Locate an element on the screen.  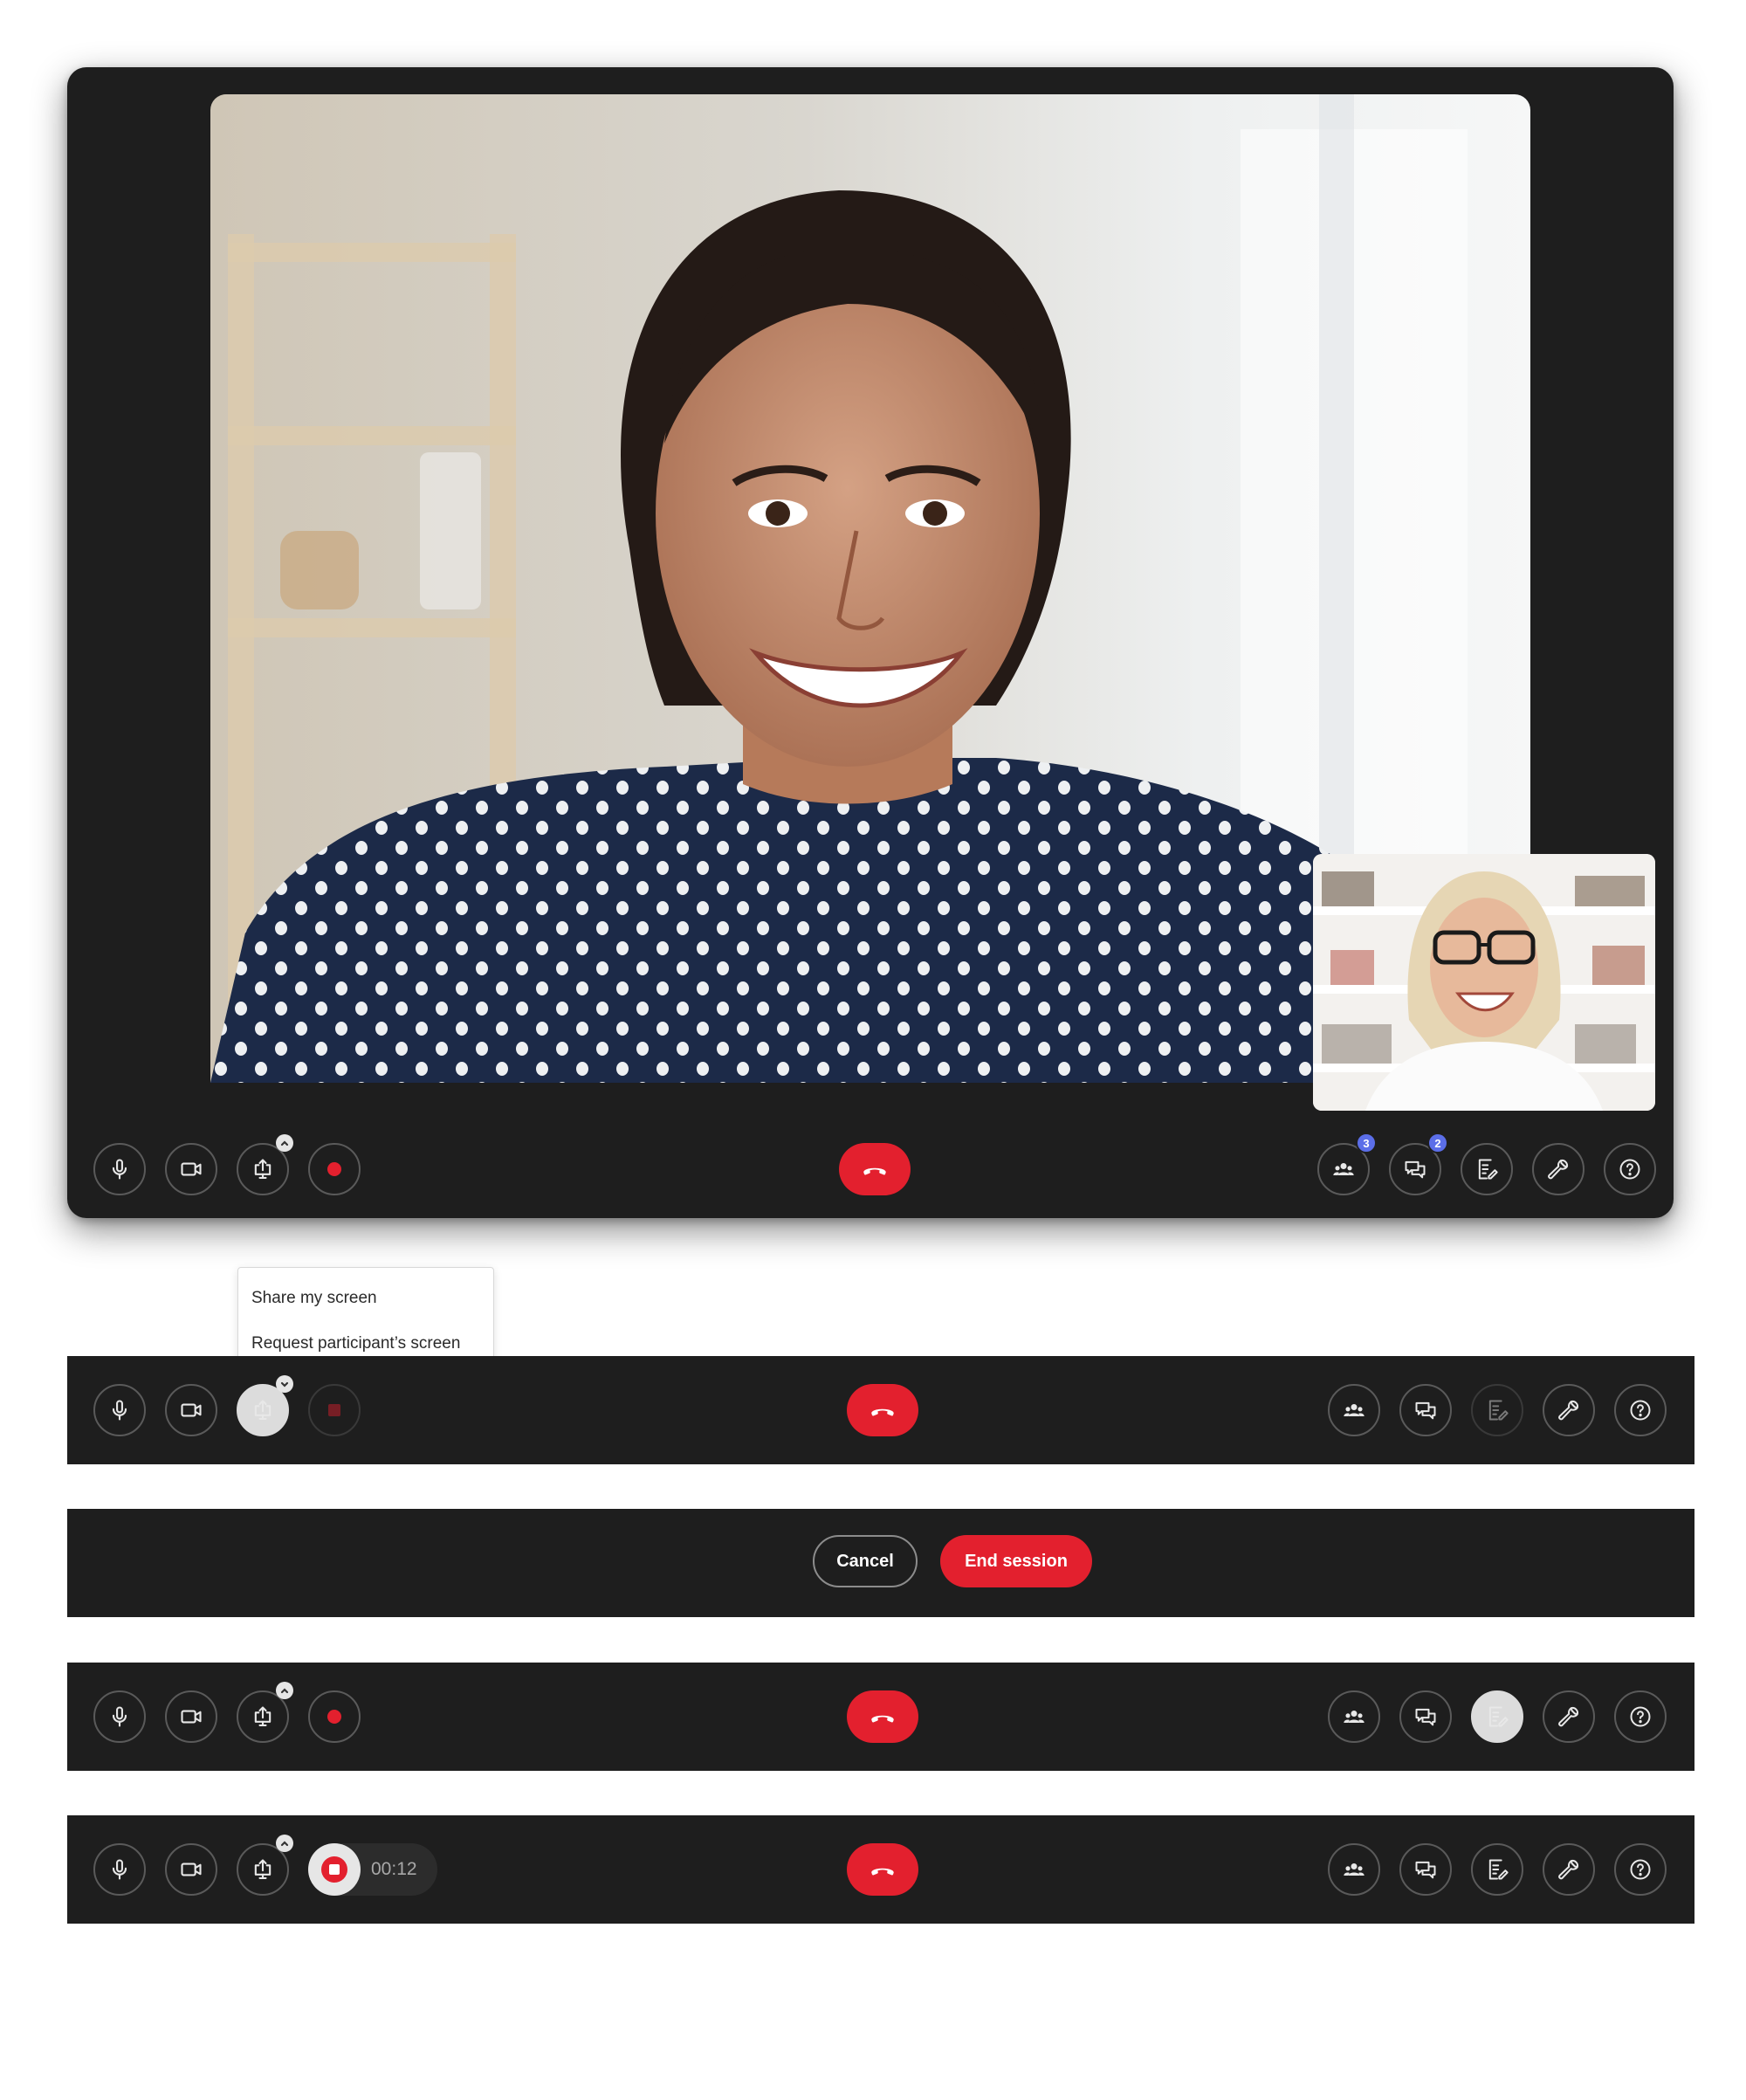
stop-record-icon is located at coordinates (334, 1869).